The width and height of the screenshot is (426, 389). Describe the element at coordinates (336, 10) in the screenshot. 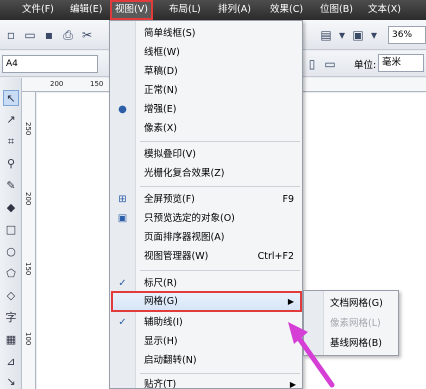

I see `menu-bitmaps: 位图(B)` at that location.